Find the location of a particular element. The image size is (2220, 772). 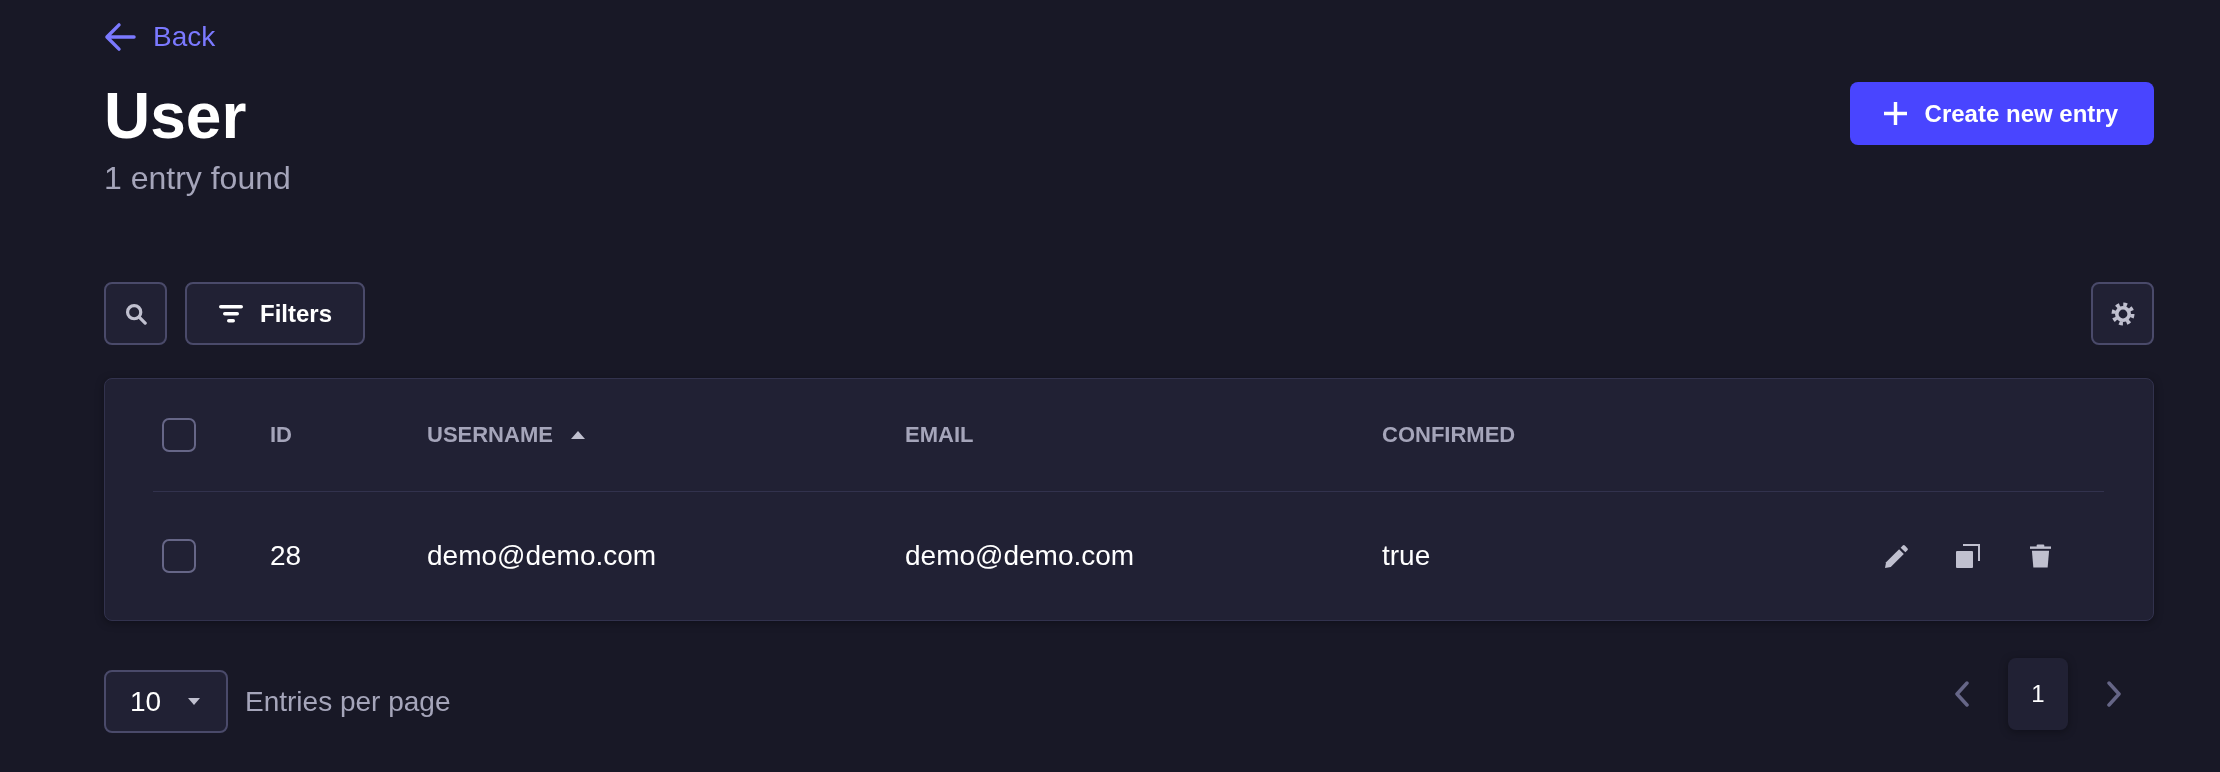

row-checkbox is located at coordinates (179, 556).